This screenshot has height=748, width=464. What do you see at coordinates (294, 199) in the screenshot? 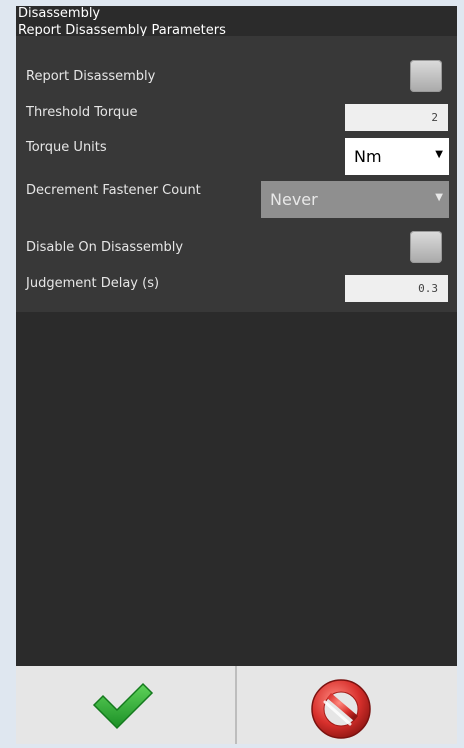
I see `decrement-fastener-count-value: Never` at bounding box center [294, 199].